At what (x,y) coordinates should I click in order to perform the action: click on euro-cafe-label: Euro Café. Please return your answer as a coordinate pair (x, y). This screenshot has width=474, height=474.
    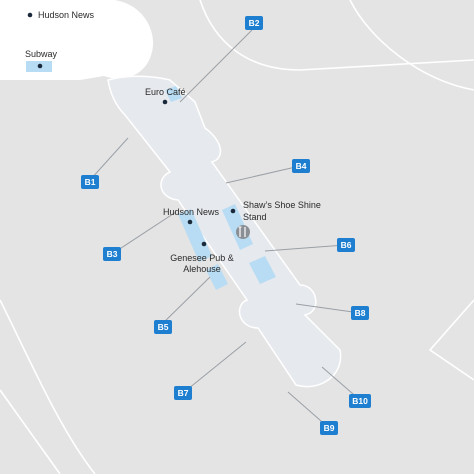
    Looking at the image, I should click on (165, 92).